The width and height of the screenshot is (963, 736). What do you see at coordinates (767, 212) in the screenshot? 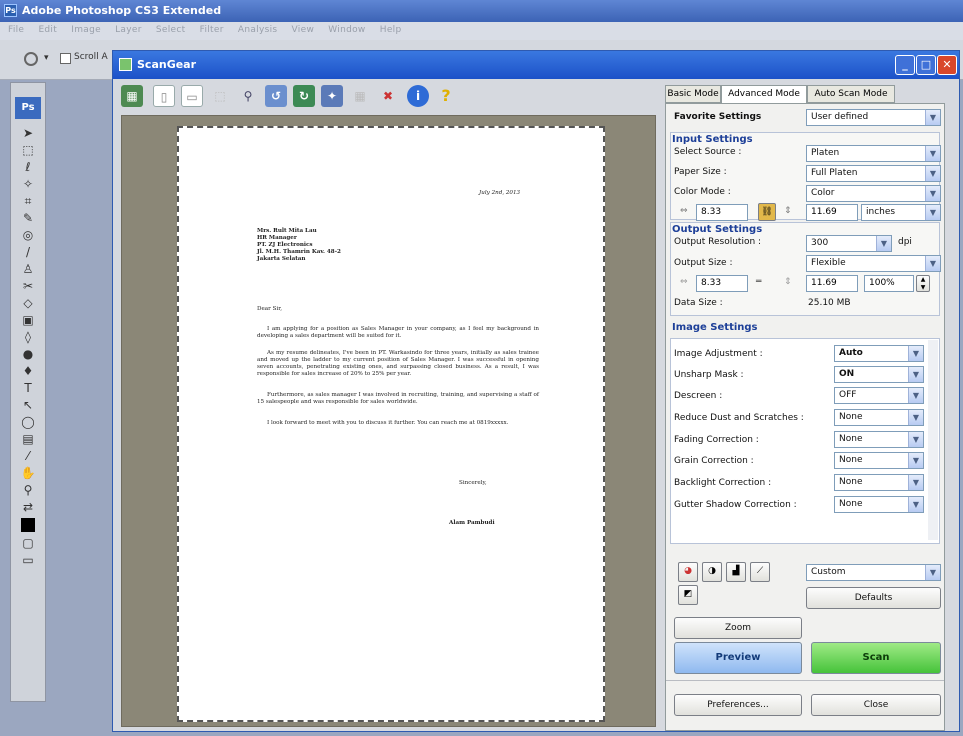
I see `aspect-lock-icon: ⛓` at bounding box center [767, 212].